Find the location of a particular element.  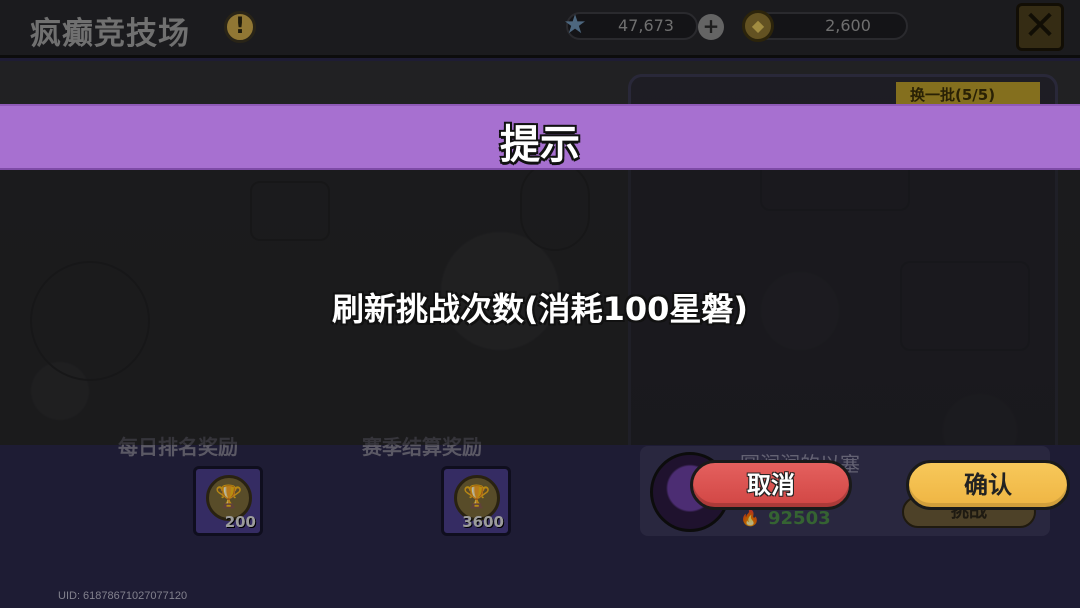

confirm-button: 确认 is located at coordinates (988, 485).